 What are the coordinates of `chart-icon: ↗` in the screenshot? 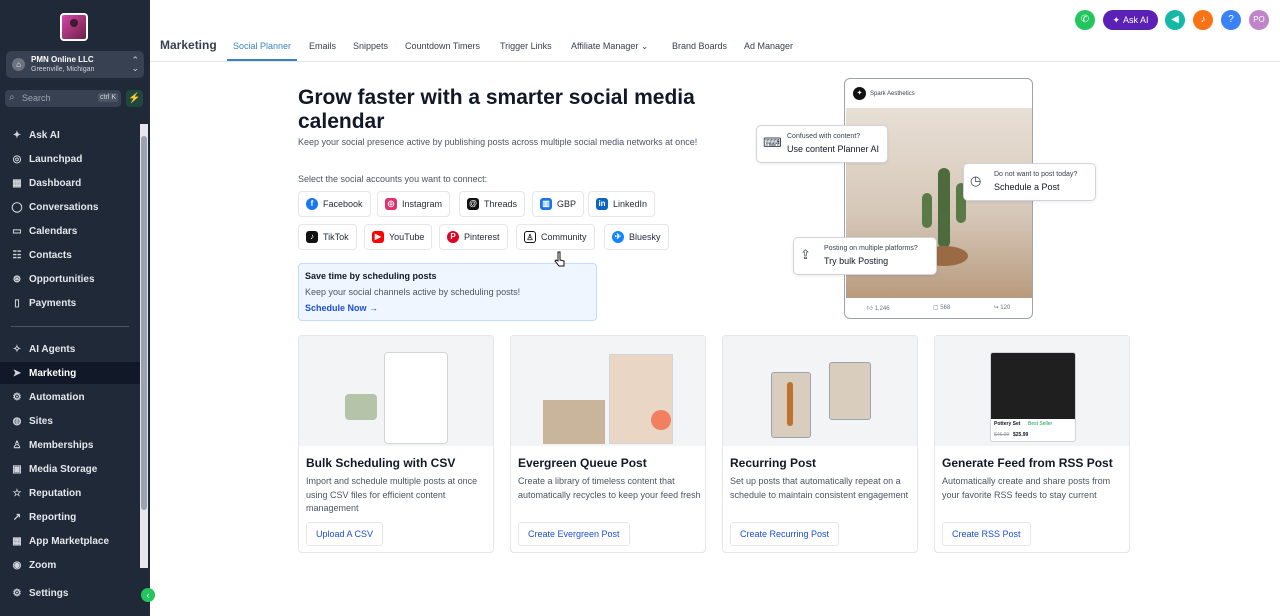 It's located at (17, 517).